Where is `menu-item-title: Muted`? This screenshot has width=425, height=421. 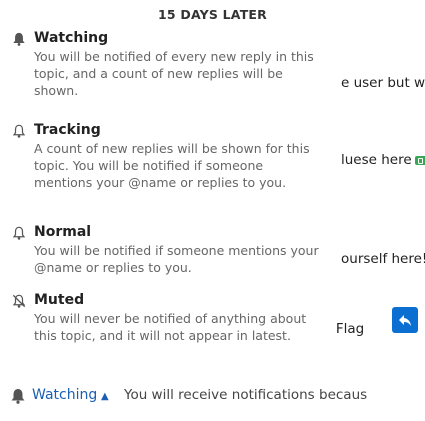 menu-item-title: Muted is located at coordinates (59, 300).